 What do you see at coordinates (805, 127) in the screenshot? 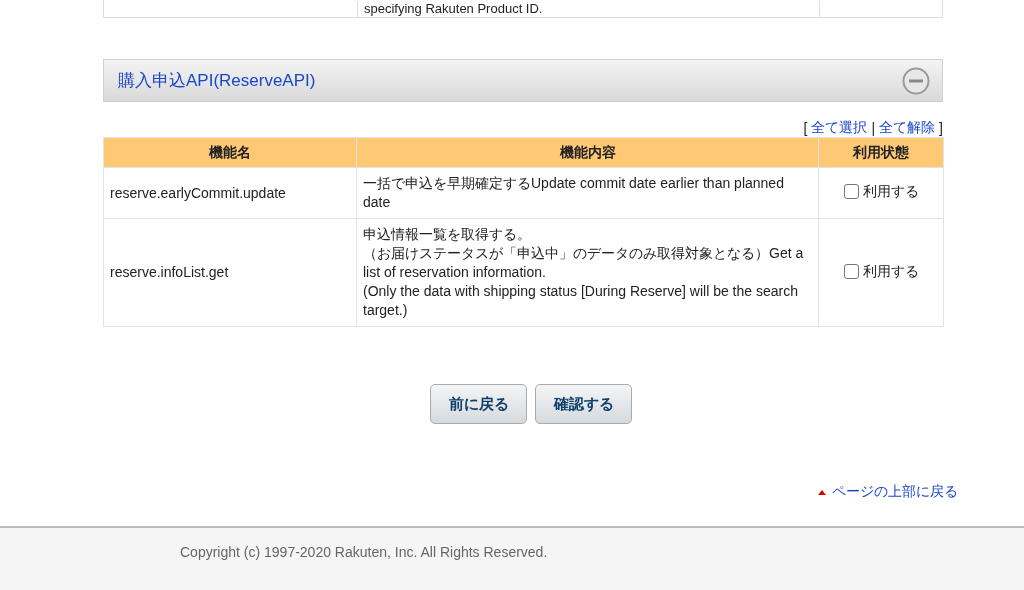
I see `bracket: [` at bounding box center [805, 127].